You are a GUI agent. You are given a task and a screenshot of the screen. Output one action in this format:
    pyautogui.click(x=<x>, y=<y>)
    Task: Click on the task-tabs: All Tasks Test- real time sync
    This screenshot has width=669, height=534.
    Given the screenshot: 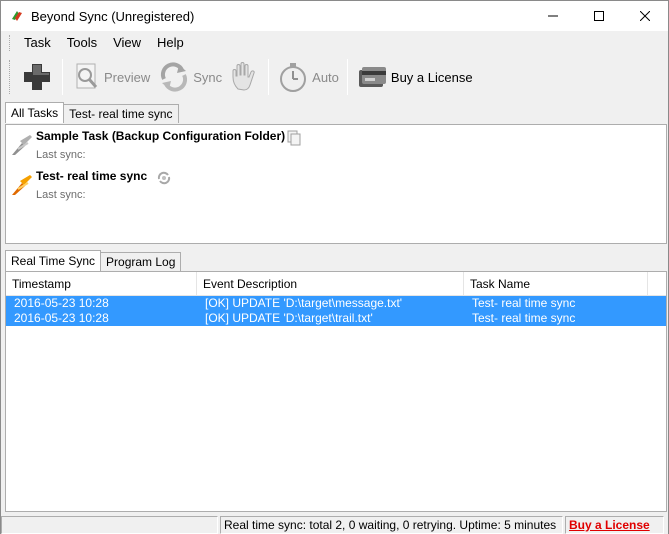 What is the action you would take?
    pyautogui.click(x=92, y=112)
    